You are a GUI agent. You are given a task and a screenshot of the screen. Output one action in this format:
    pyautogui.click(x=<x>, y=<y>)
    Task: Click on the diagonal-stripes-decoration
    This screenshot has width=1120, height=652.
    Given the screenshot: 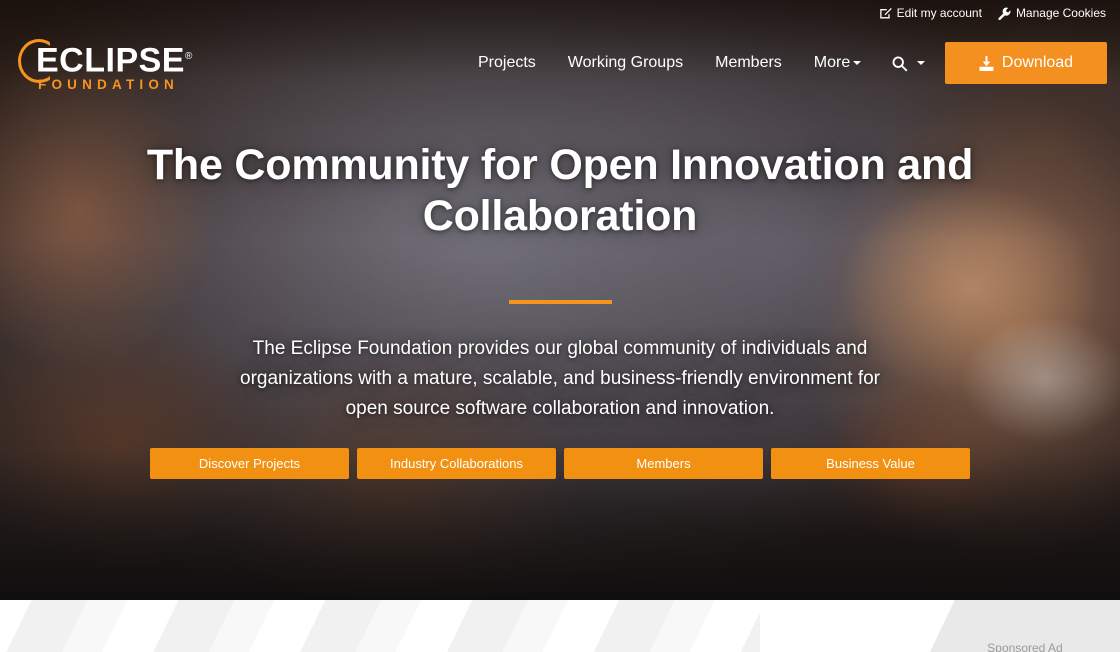 What is the action you would take?
    pyautogui.click(x=380, y=626)
    